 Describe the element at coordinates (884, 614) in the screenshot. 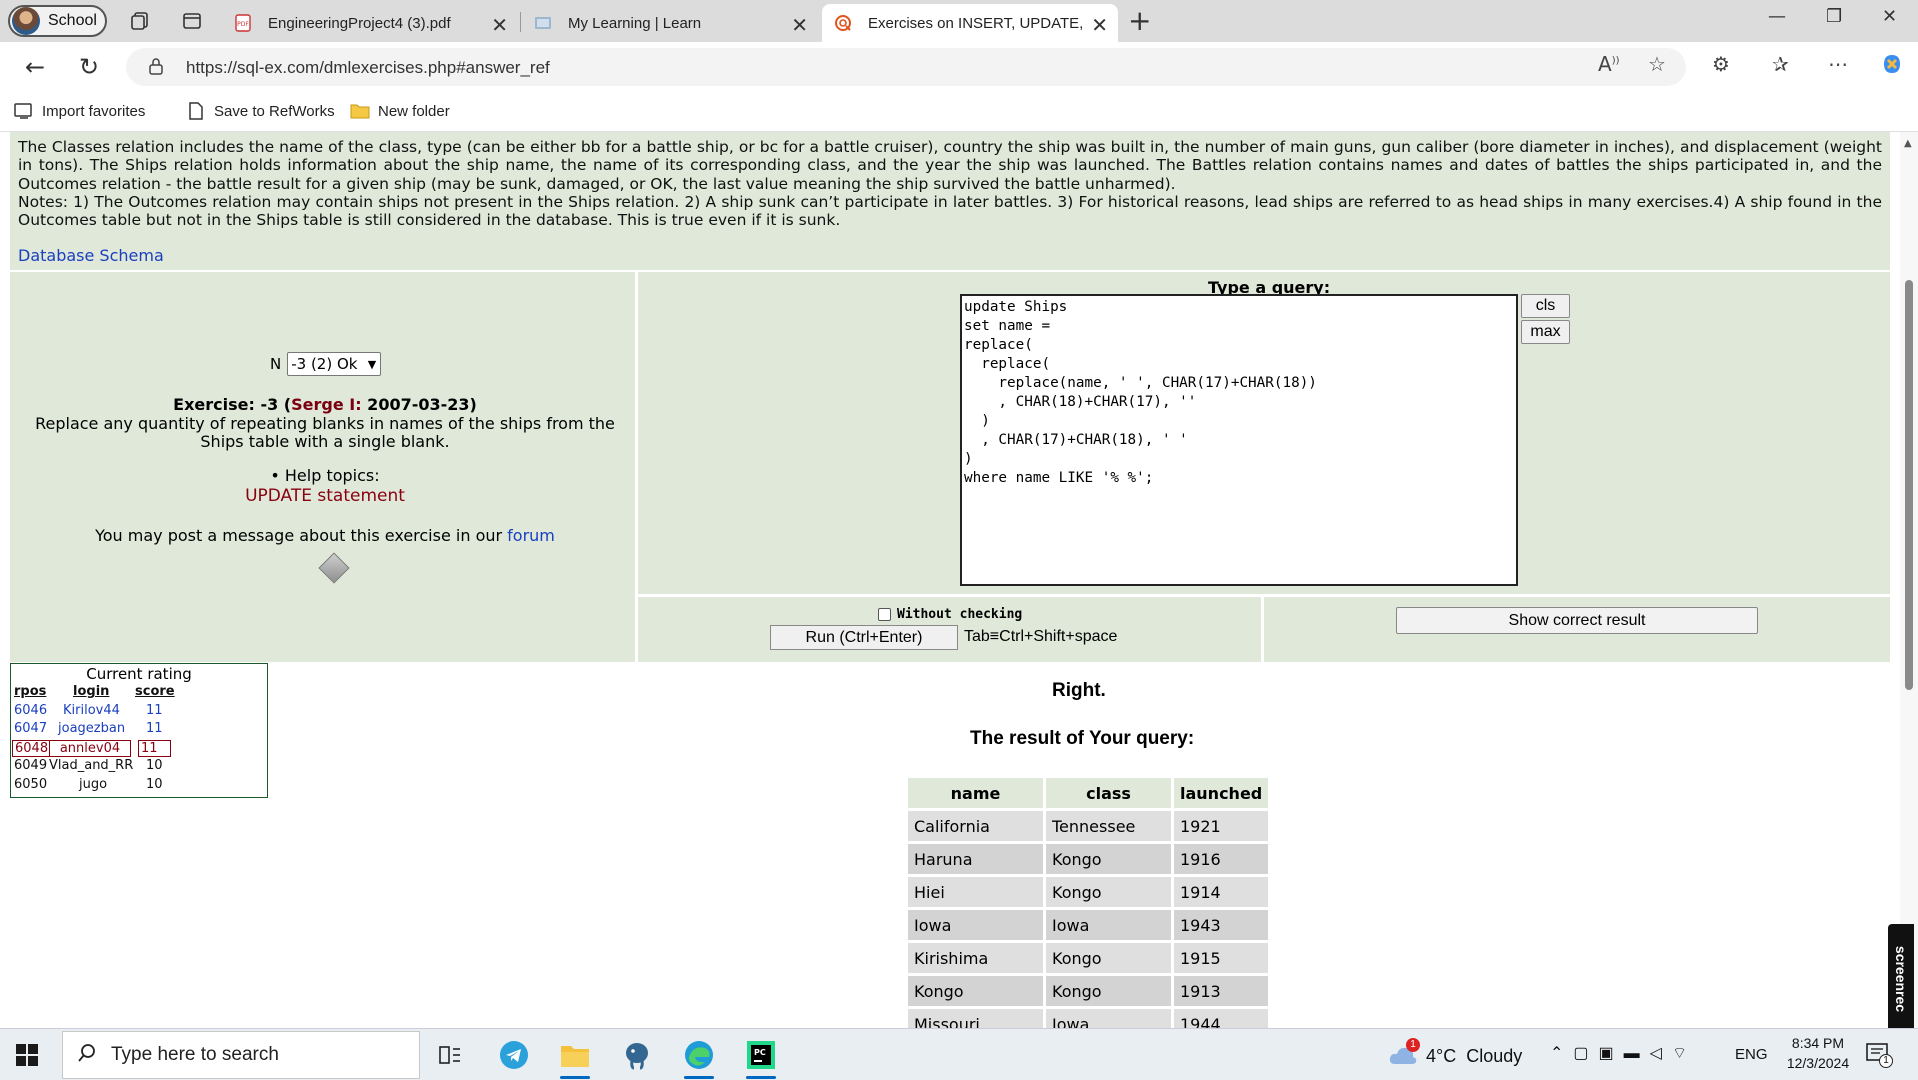

I see `without-checking-checkbox` at that location.